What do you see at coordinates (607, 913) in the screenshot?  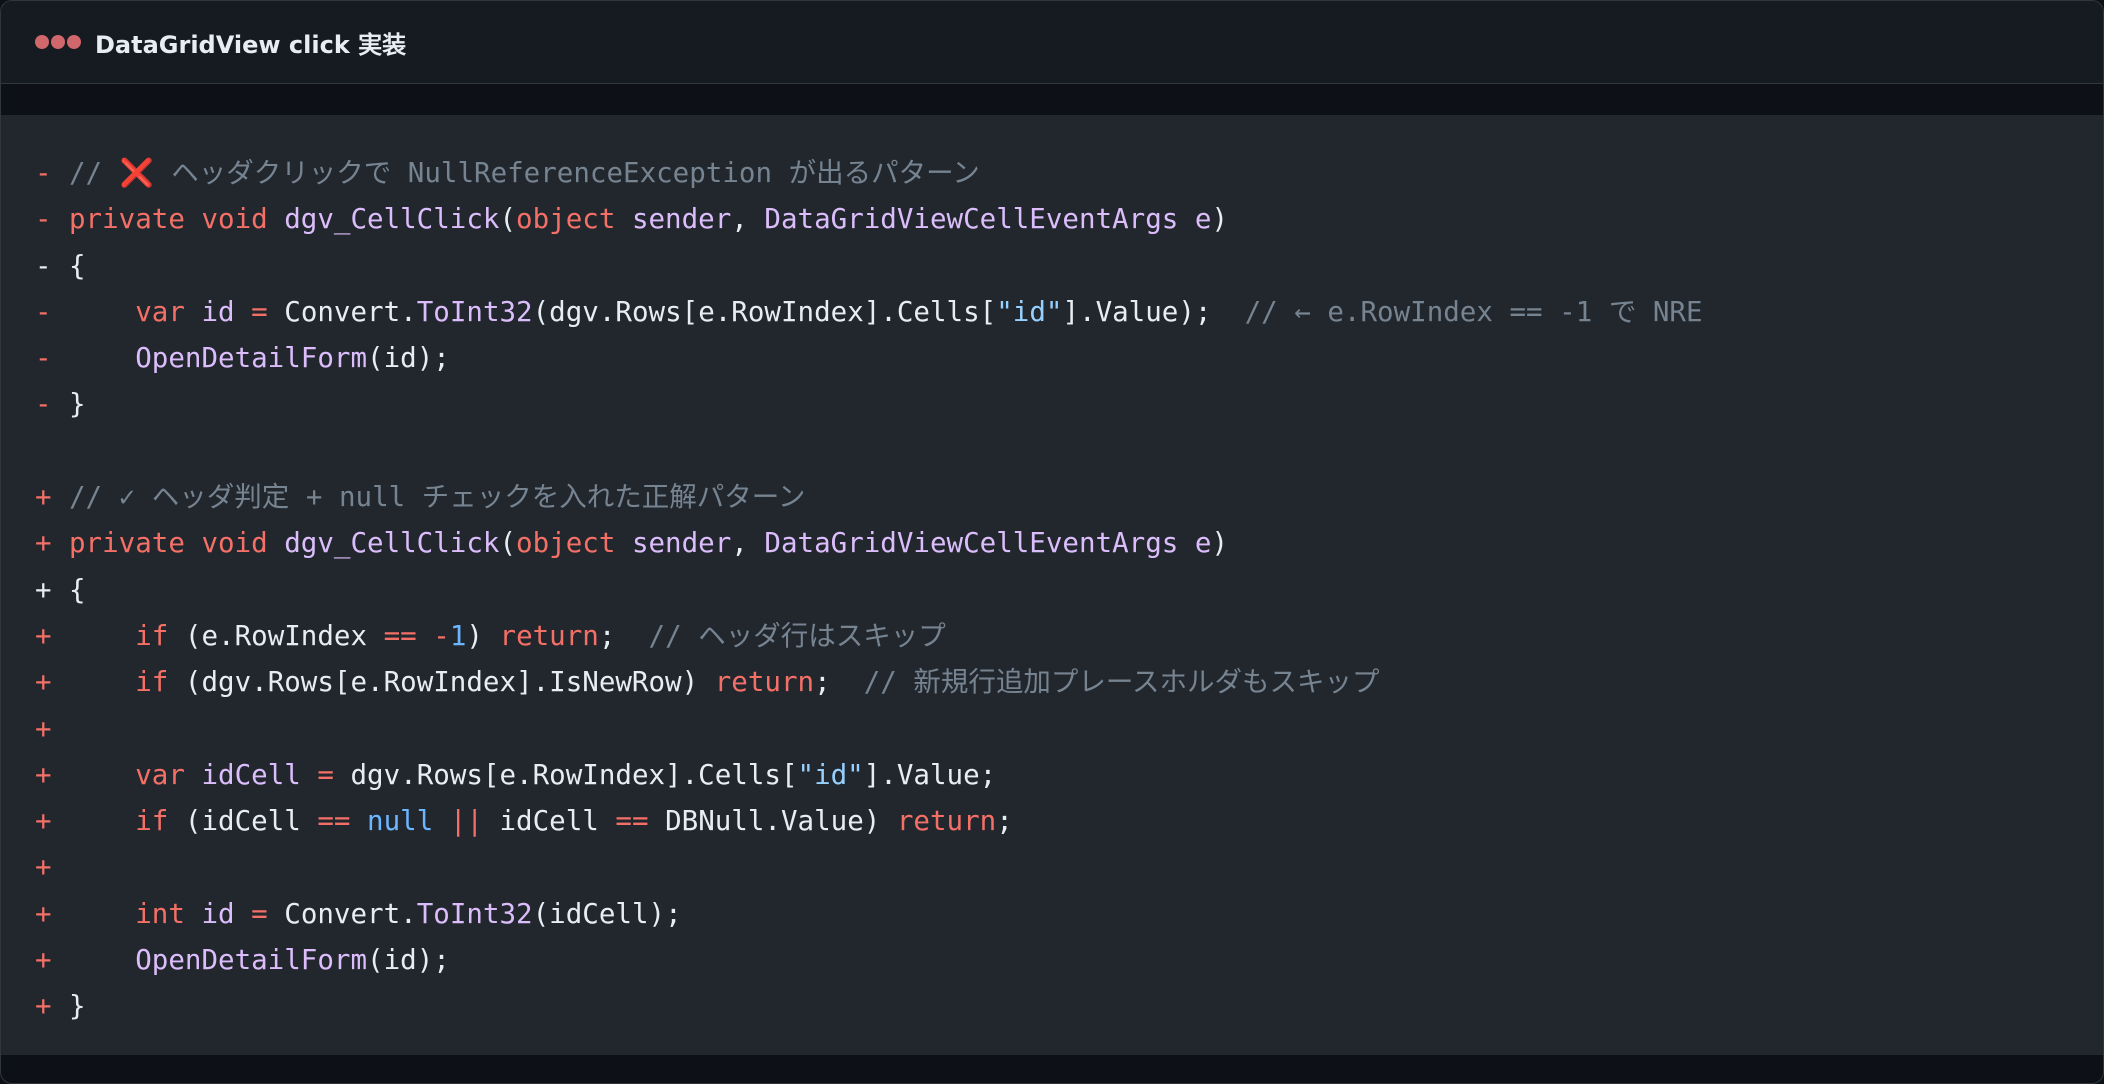 I see `code-token: (idCell);` at bounding box center [607, 913].